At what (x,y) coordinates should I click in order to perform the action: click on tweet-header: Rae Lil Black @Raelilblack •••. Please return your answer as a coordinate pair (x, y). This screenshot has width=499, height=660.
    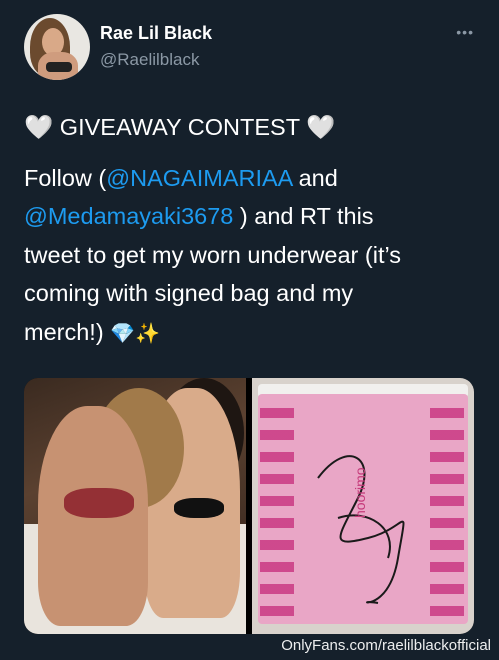
    Looking at the image, I should click on (254, 49).